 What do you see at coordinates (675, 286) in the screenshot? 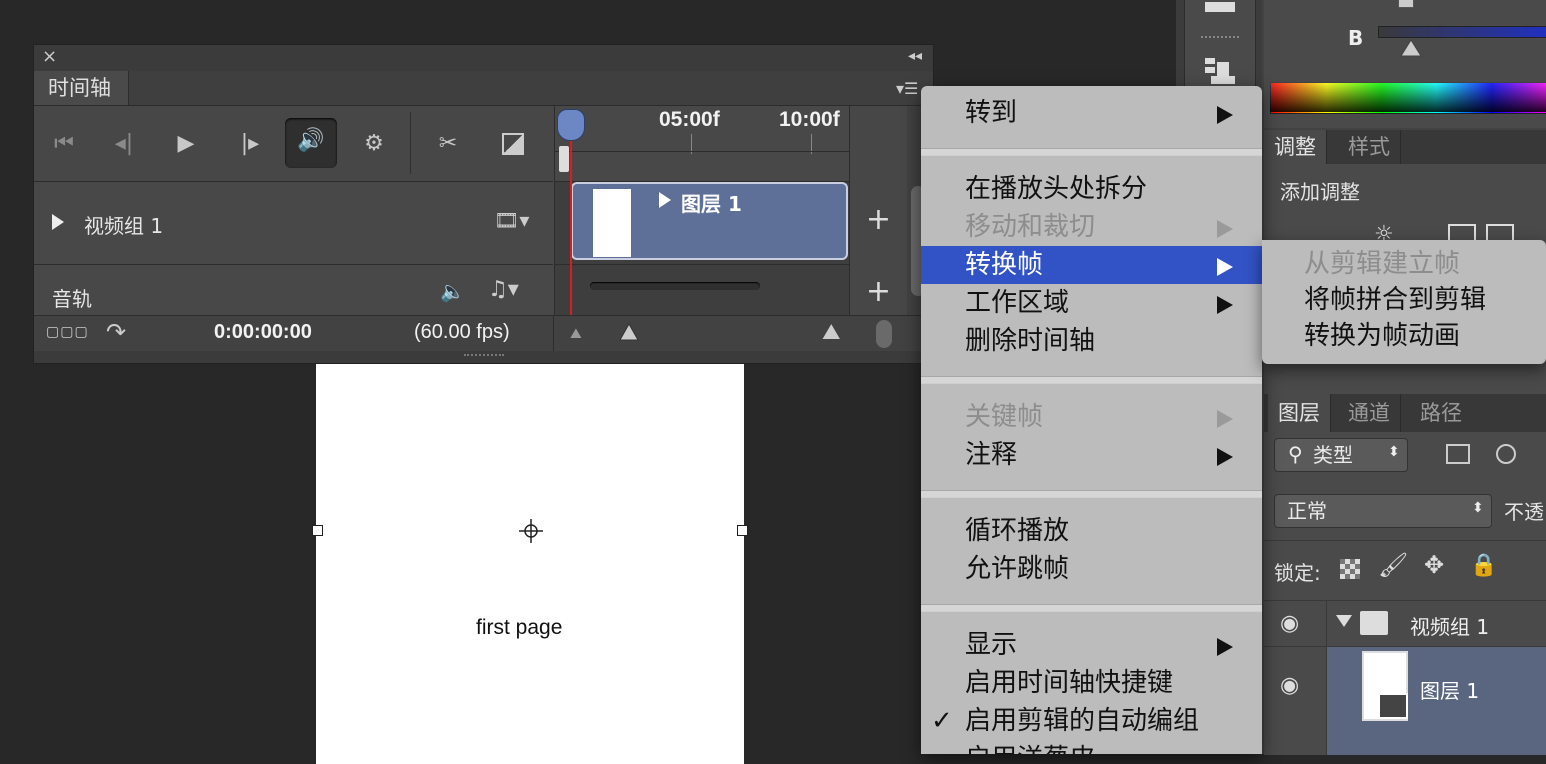
I see `zoom-slider` at bounding box center [675, 286].